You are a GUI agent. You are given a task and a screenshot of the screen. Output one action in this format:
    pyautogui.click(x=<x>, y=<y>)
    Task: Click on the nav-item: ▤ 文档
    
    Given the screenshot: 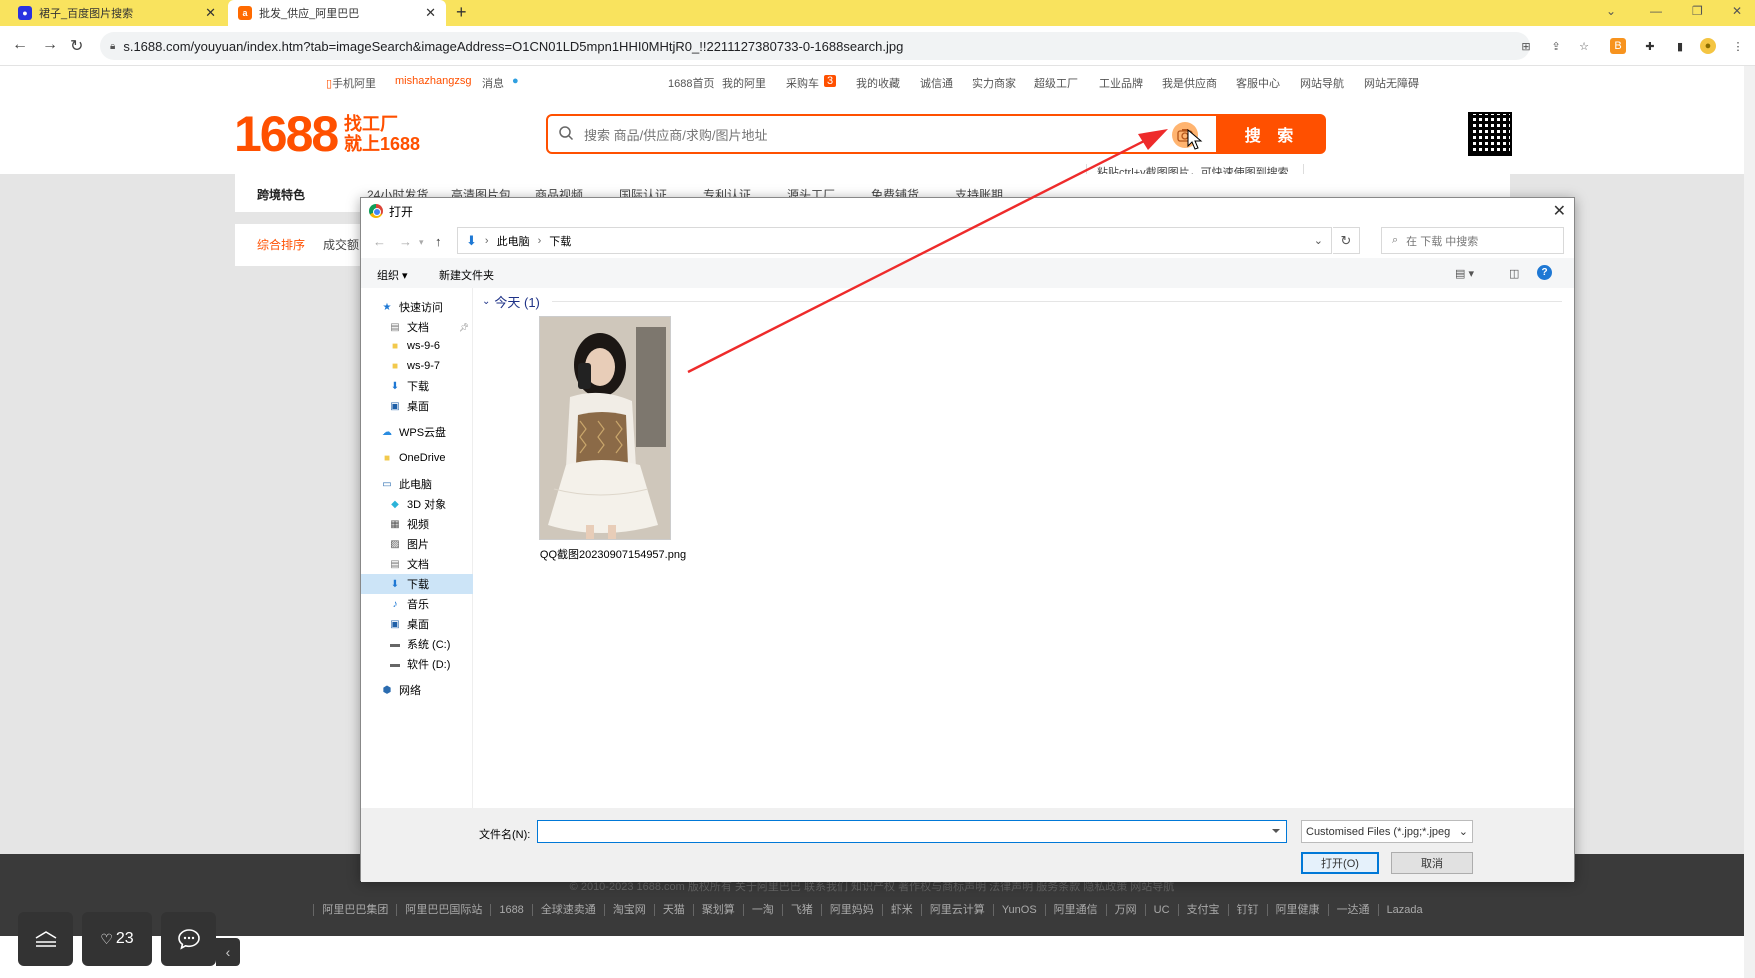 What is the action you would take?
    pyautogui.click(x=409, y=564)
    